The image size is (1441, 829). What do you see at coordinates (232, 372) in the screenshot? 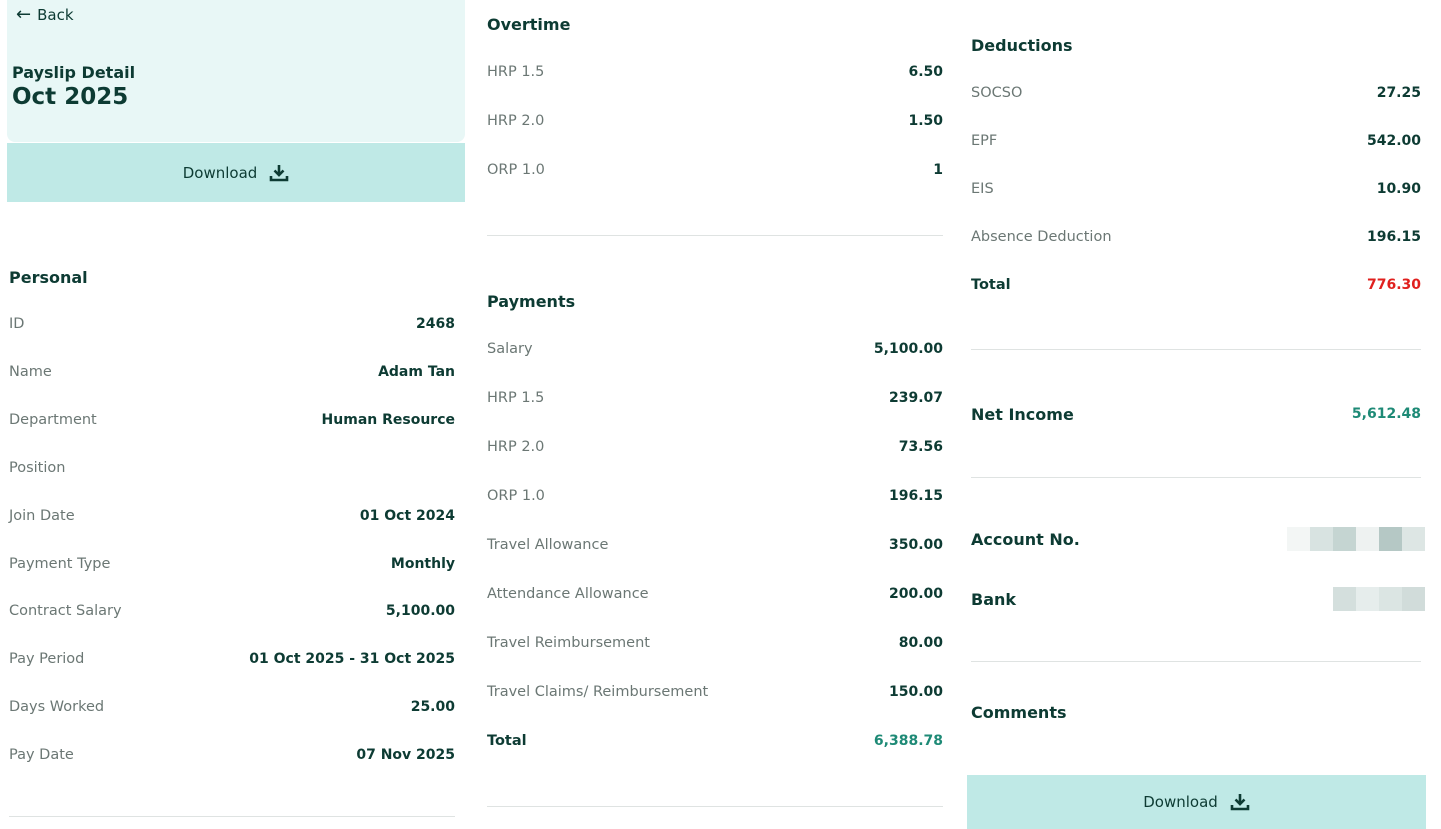
I see `personal-row: Name Adam Tan` at bounding box center [232, 372].